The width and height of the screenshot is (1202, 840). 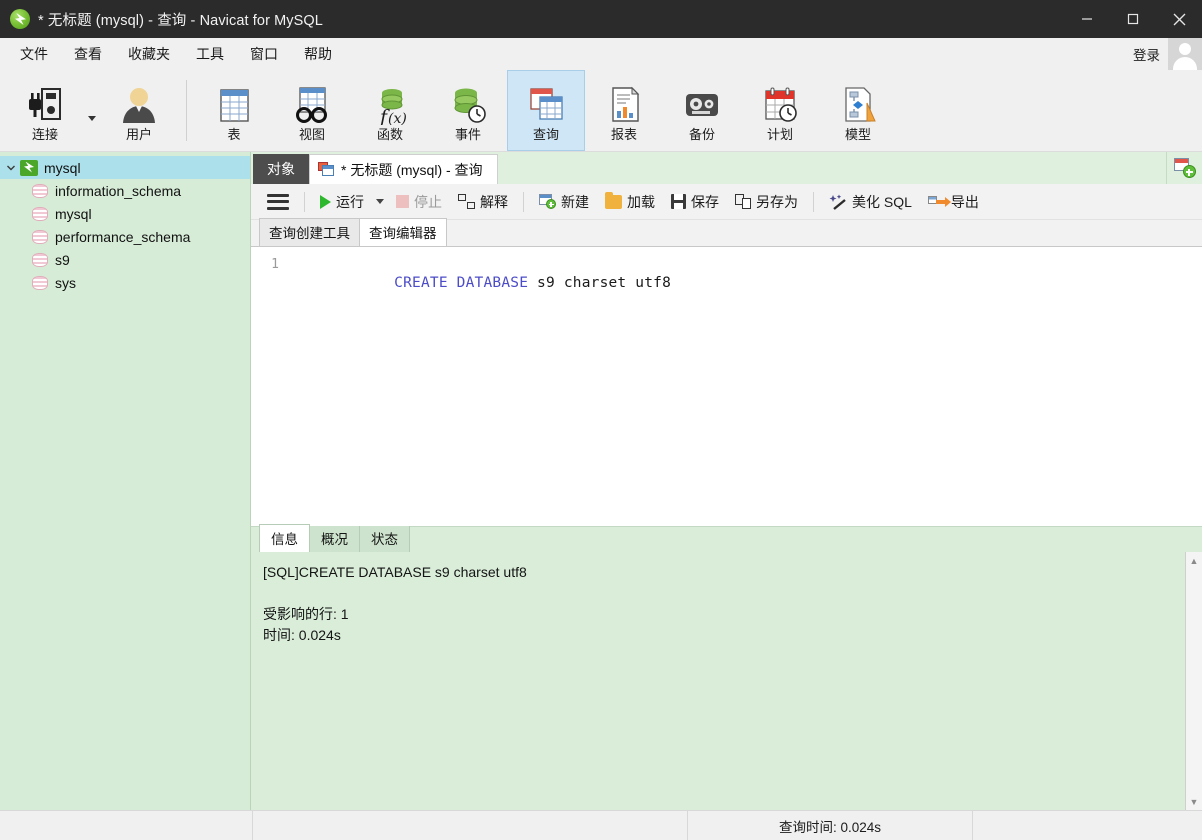 What do you see at coordinates (278, 202) in the screenshot?
I see `query-menu-button` at bounding box center [278, 202].